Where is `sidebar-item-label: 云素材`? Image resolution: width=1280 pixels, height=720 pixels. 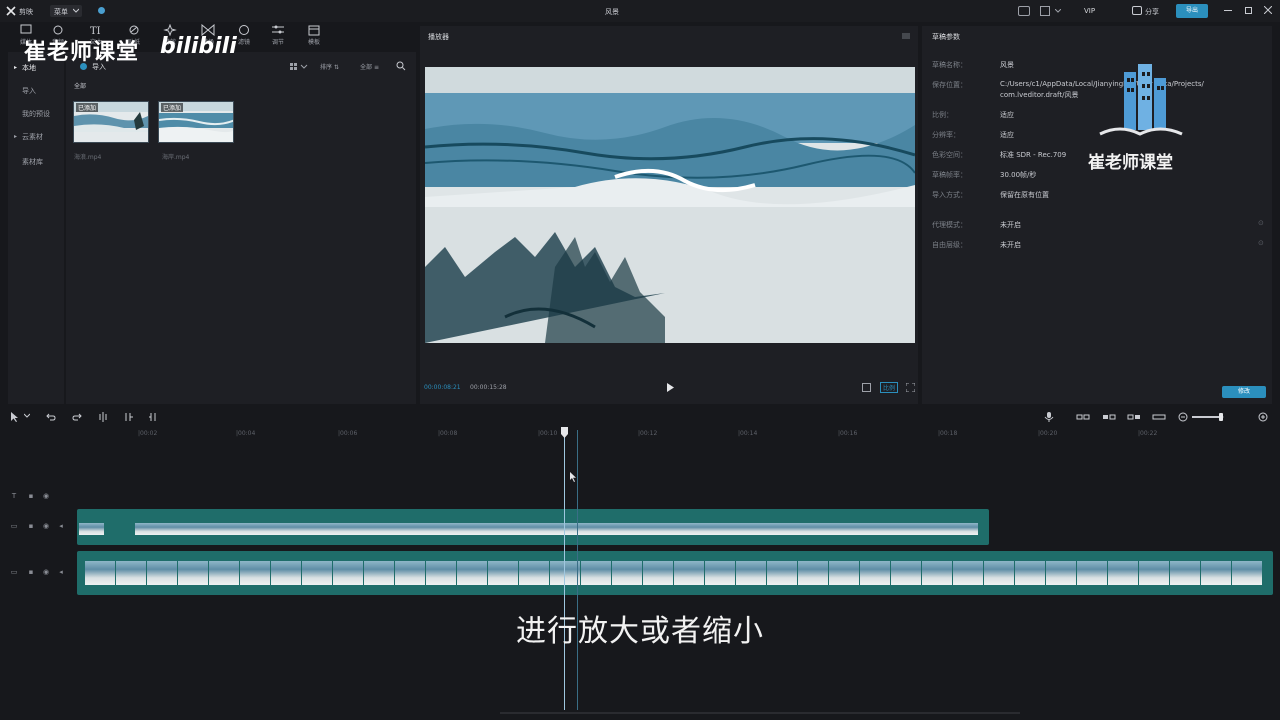 sidebar-item-label: 云素材 is located at coordinates (32, 137).